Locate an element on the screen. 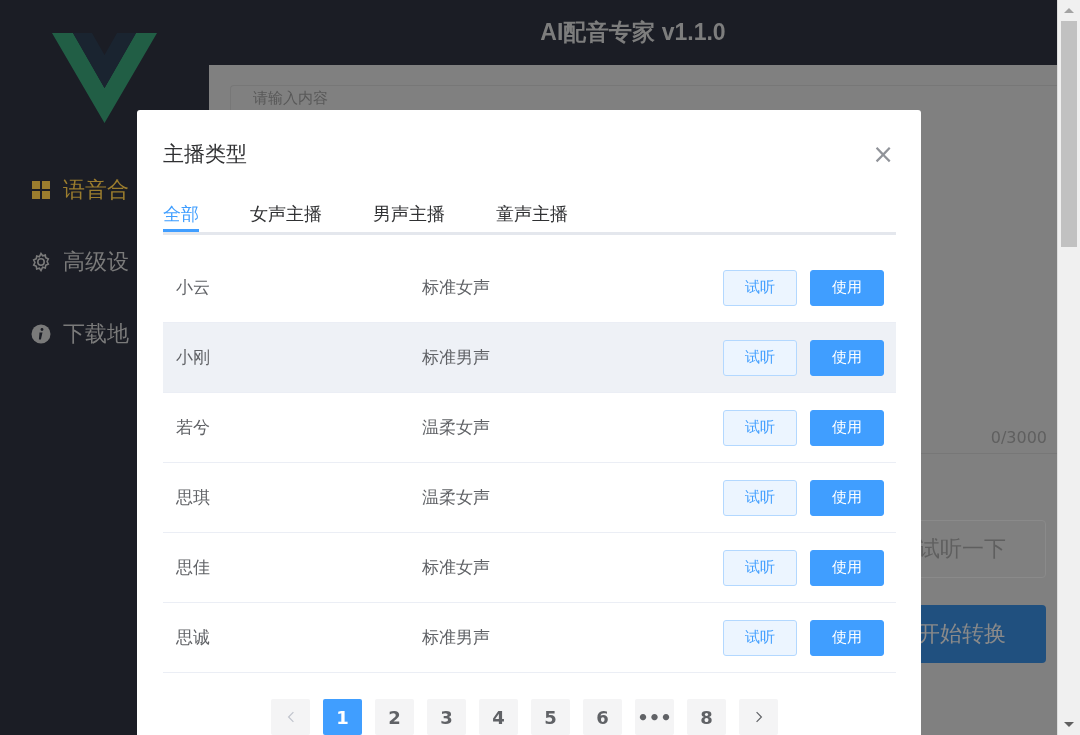 This screenshot has width=1080, height=735. anchor-name: 思琪 is located at coordinates (193, 497).